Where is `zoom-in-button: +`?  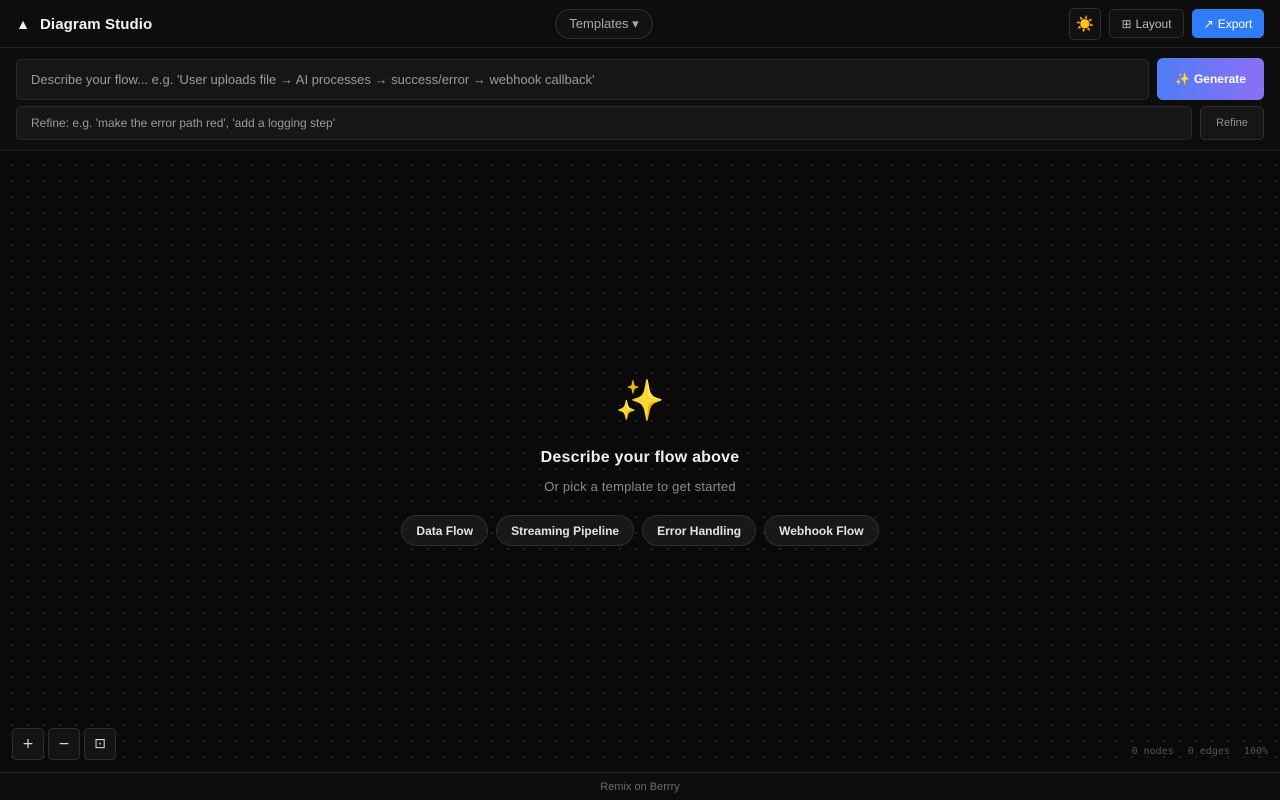
zoom-in-button: + is located at coordinates (28, 744).